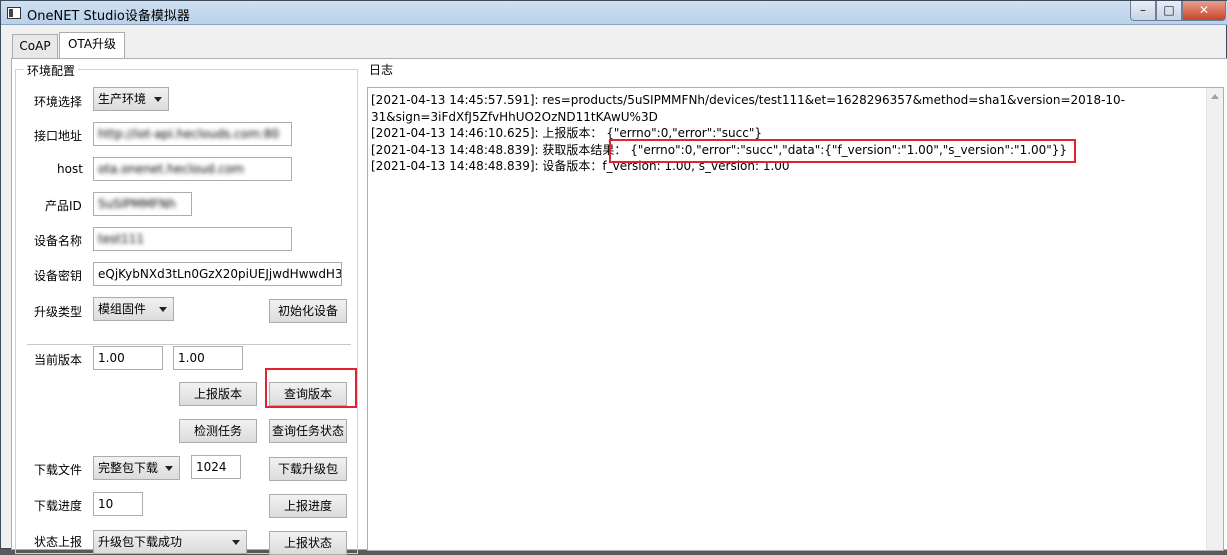 Image resolution: width=1227 pixels, height=555 pixels. Describe the element at coordinates (58, 360) in the screenshot. I see `current-version-label: 当前版本` at that location.